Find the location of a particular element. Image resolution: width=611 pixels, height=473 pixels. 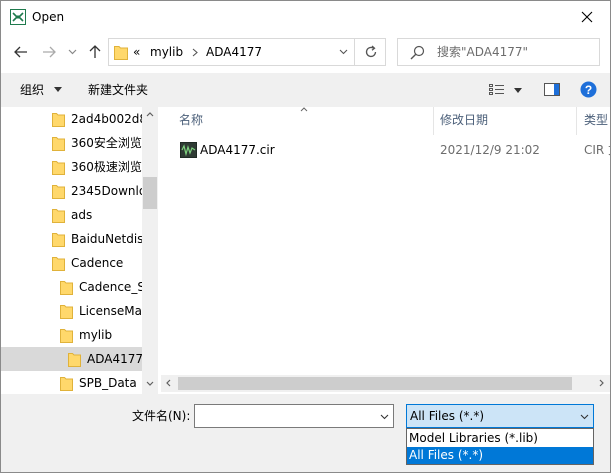

filter-selected: All Files (*.*) is located at coordinates (447, 416).